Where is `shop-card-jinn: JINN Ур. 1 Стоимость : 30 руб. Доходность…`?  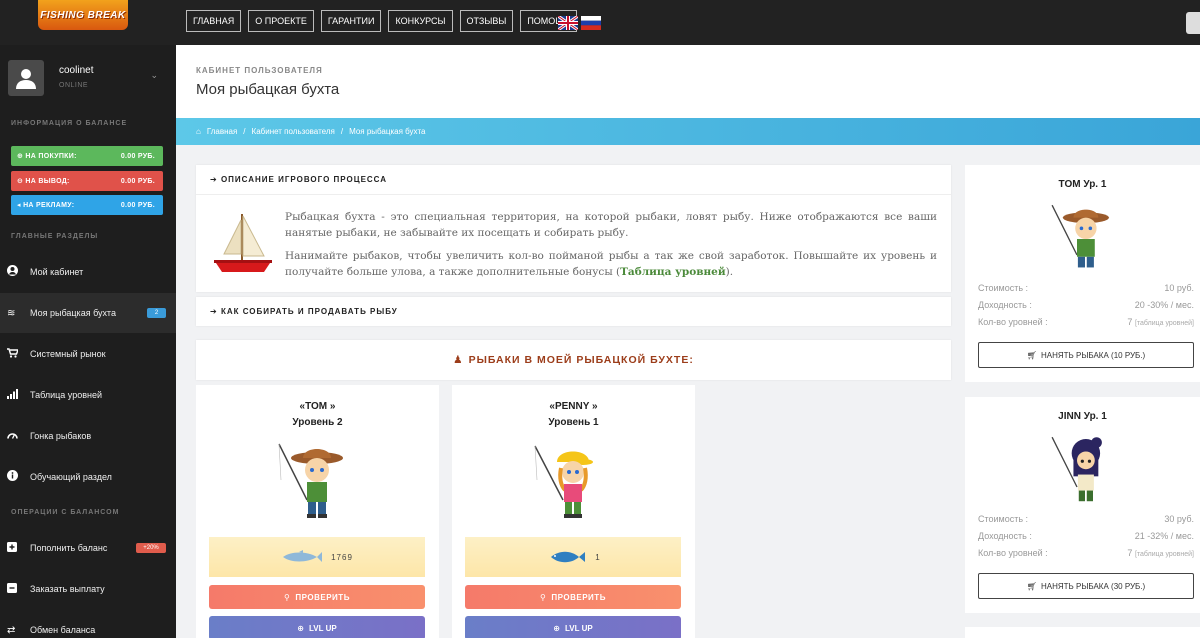
shop-card-jinn: JINN Ур. 1 Стоимость : 30 руб. Доходность… is located at coordinates (1082, 505).